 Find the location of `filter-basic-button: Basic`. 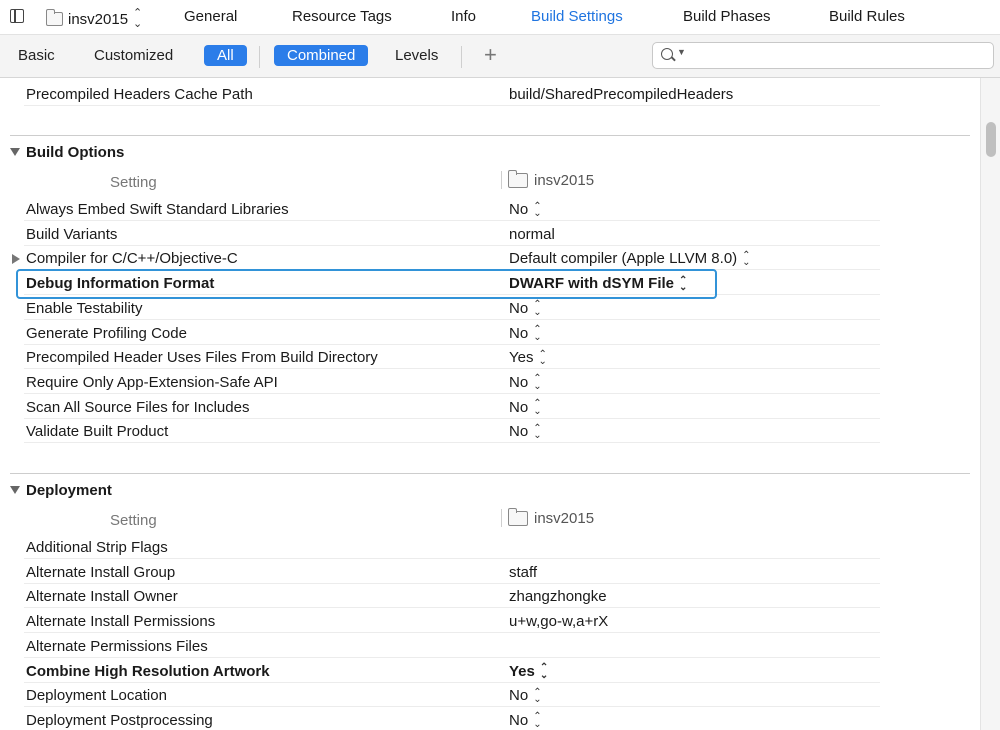

filter-basic-button: Basic is located at coordinates (36, 55).